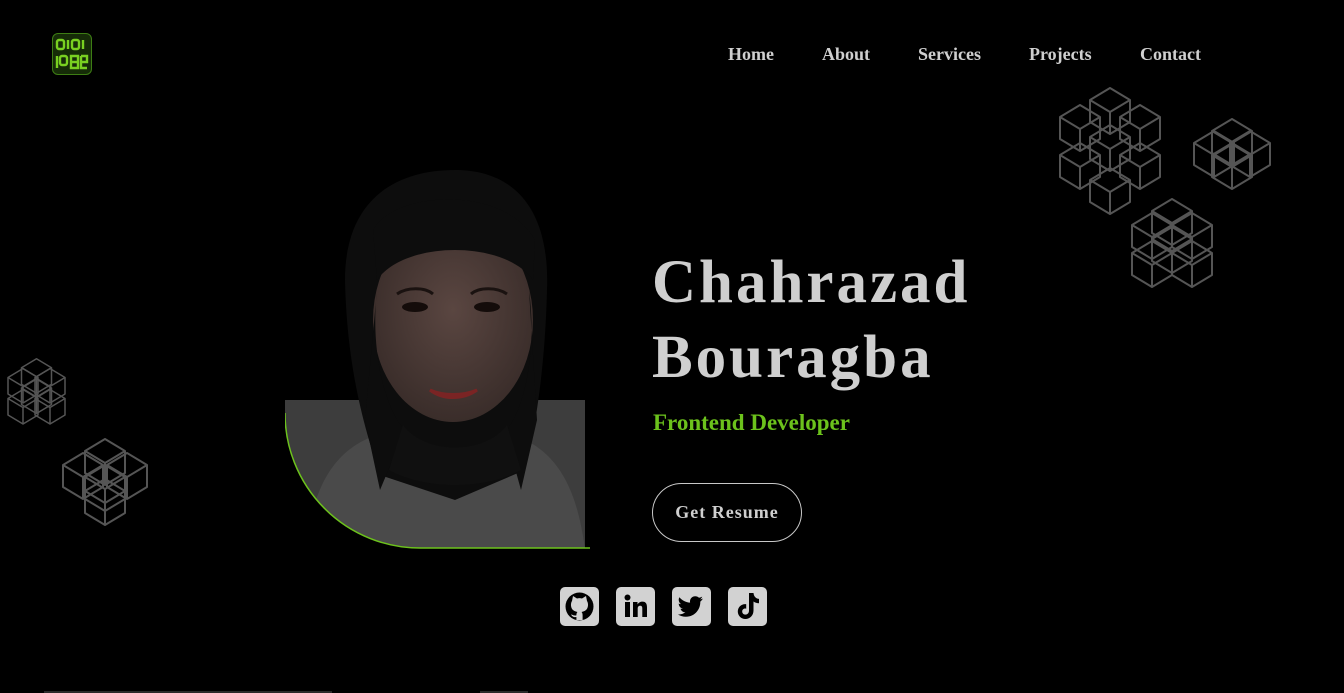 The width and height of the screenshot is (1344, 693). I want to click on main-nav: Home About Services Projects Contact, so click(965, 55).